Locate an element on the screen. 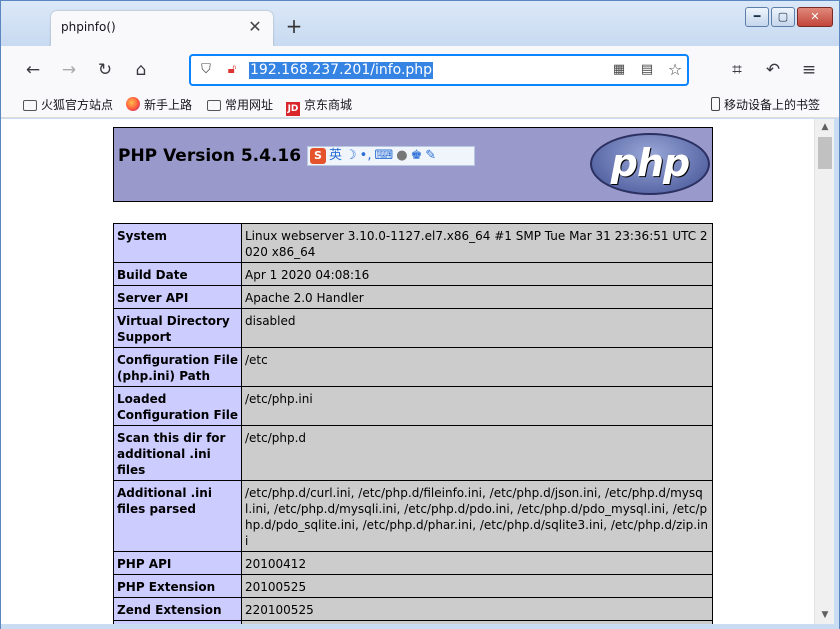  phone-icon is located at coordinates (715, 104).